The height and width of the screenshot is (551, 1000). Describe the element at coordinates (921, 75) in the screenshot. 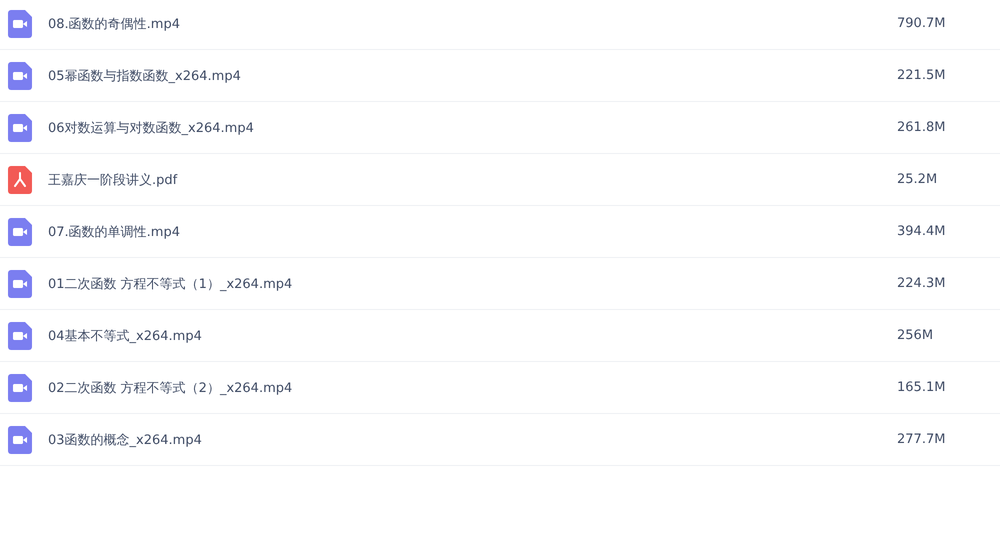

I see `file-size: 221.5M` at that location.